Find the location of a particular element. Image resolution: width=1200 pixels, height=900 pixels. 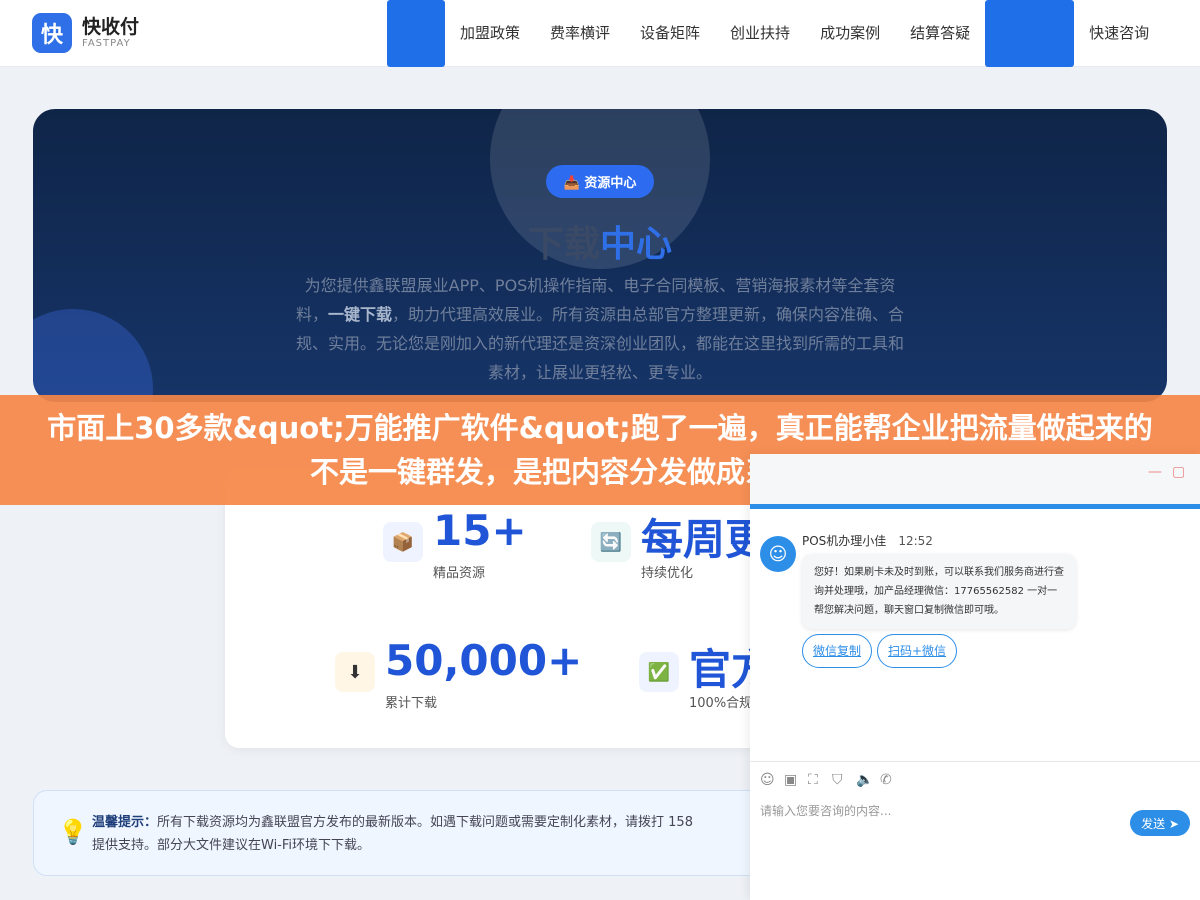

send-button: 发送 ➤ is located at coordinates (1160, 823).